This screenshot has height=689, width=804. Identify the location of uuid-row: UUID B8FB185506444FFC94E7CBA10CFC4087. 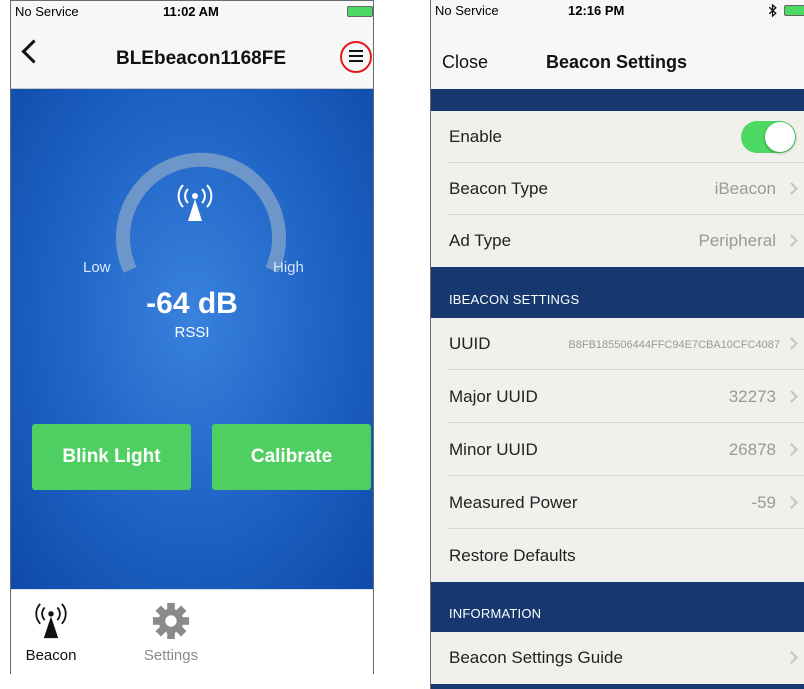
(617, 344).